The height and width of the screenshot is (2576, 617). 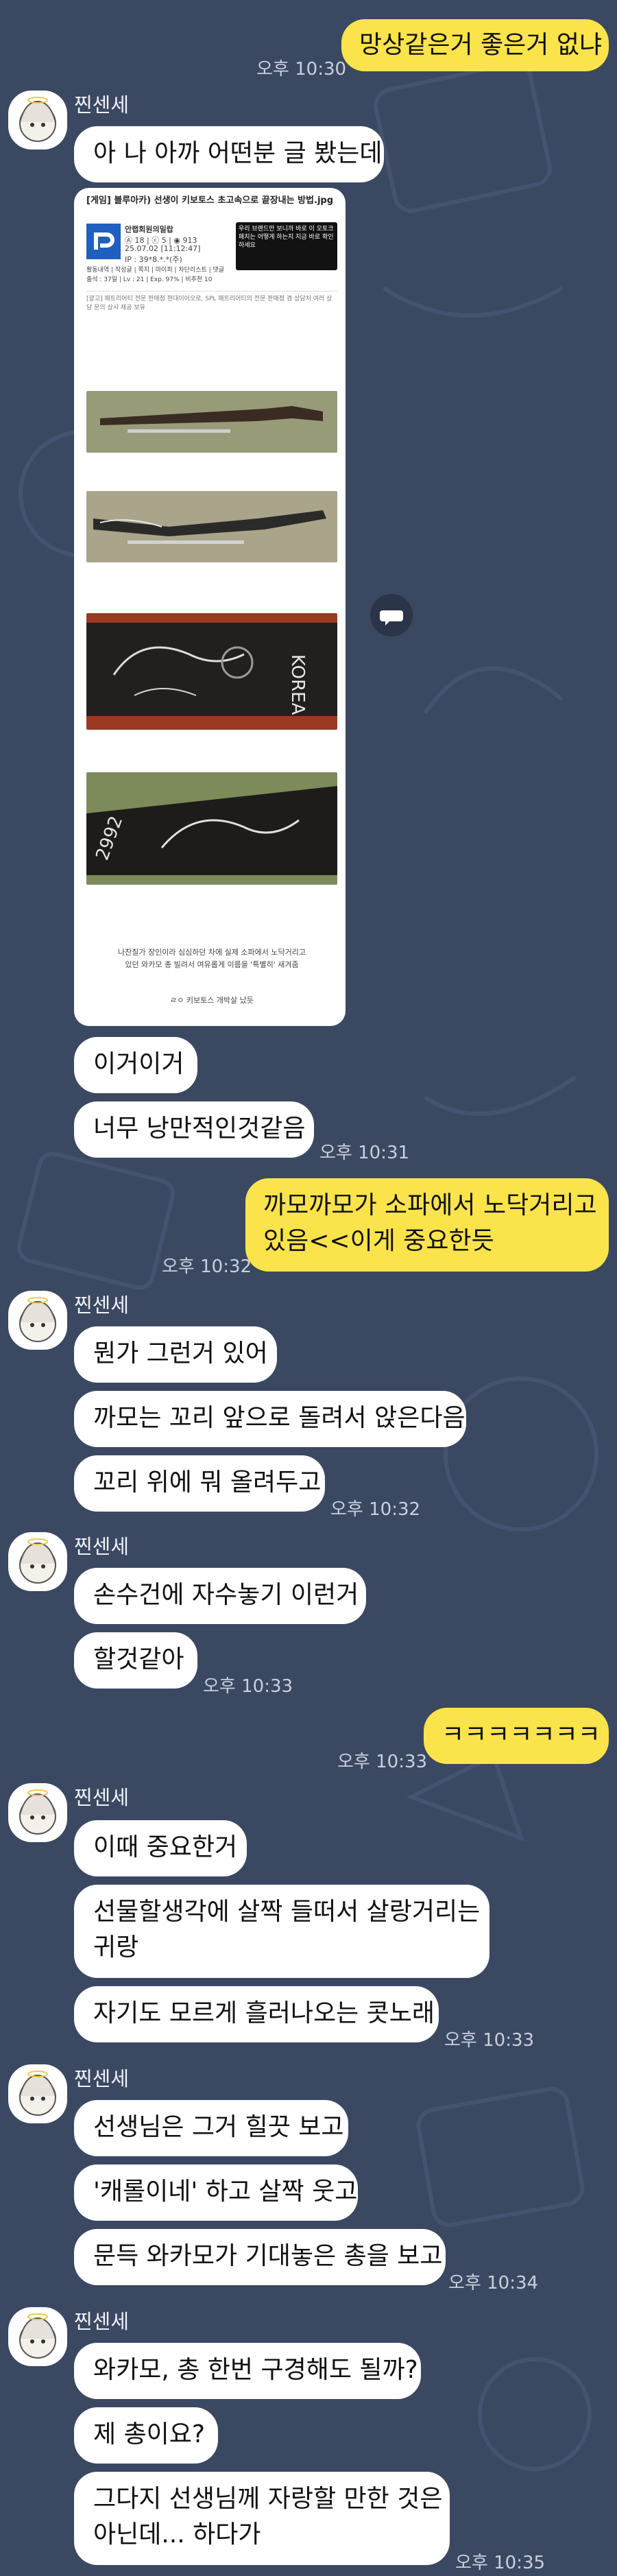 I want to click on message-bubble-incoming: 제 총이요?, so click(x=146, y=2435).